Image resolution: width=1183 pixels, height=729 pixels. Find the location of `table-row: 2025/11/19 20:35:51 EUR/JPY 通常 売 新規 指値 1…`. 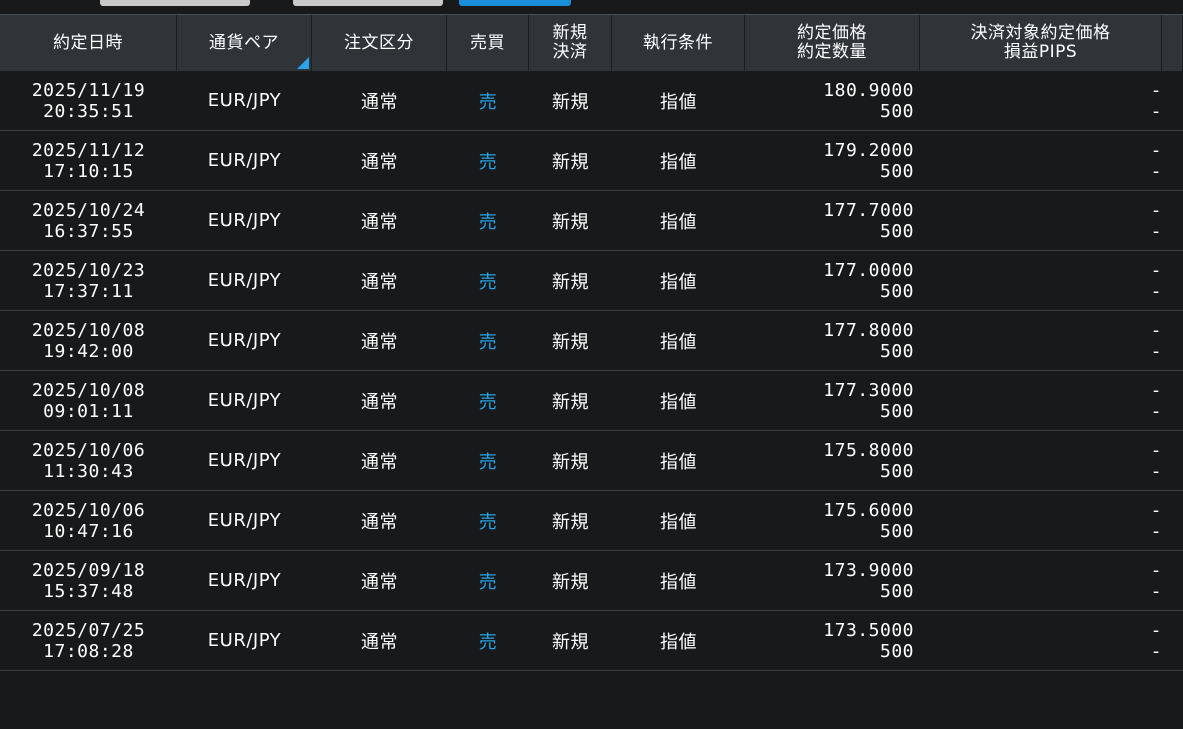

table-row: 2025/11/19 20:35:51 EUR/JPY 通常 売 新規 指値 1… is located at coordinates (591, 101).